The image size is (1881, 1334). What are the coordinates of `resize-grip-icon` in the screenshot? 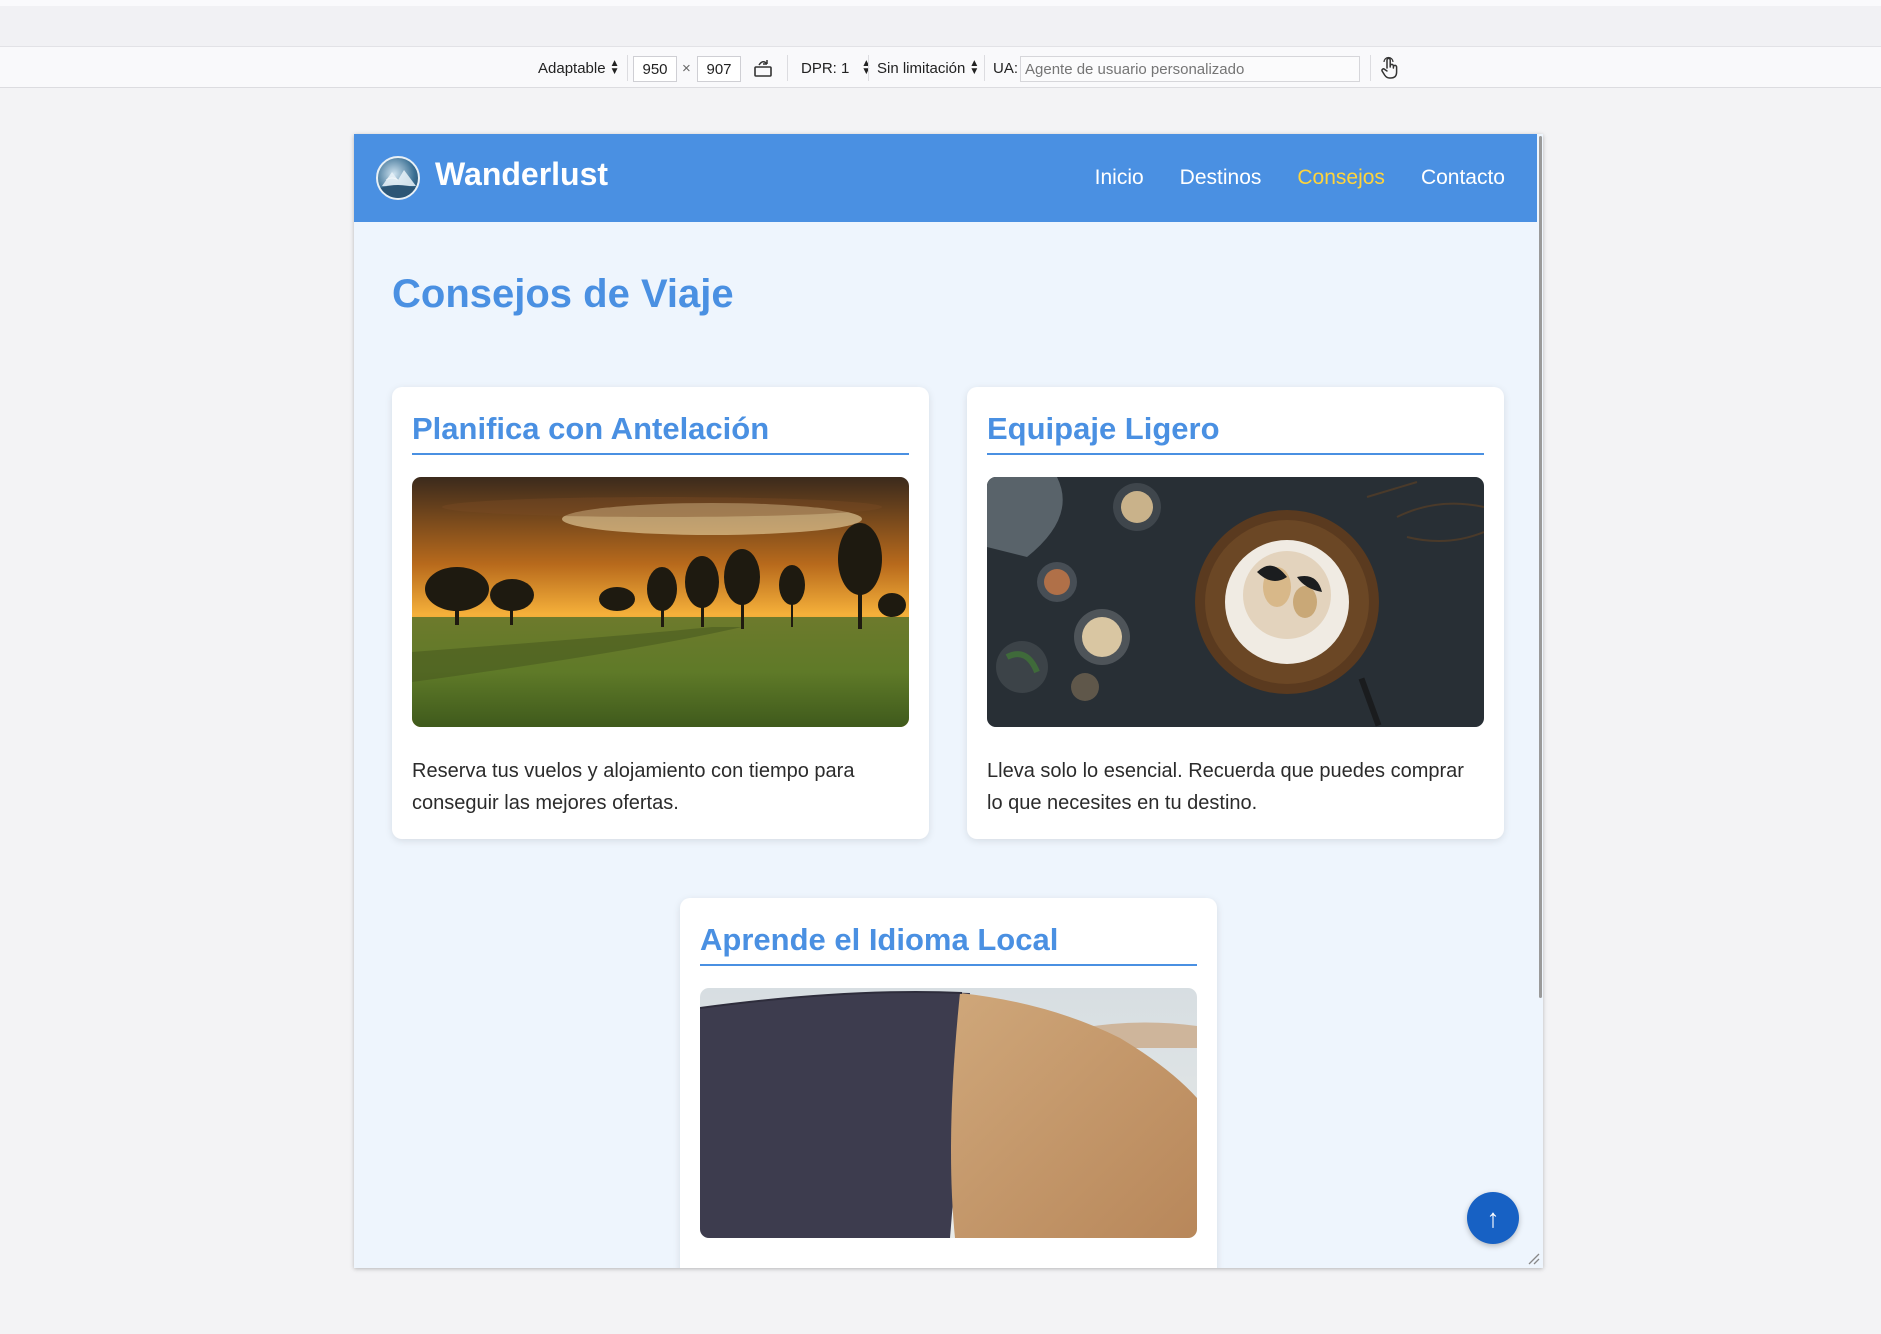 It's located at (1533, 1258).